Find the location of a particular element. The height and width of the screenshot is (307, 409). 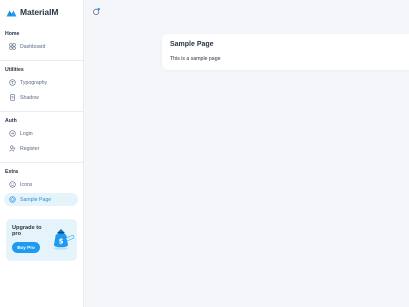

brand-name: MaterialM is located at coordinates (39, 12).